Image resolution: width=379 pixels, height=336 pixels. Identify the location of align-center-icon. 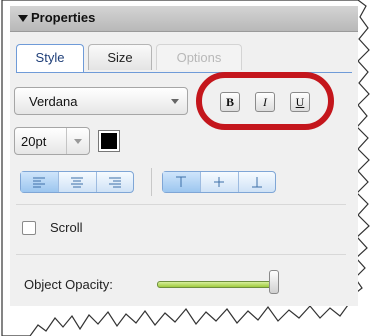
(77, 182).